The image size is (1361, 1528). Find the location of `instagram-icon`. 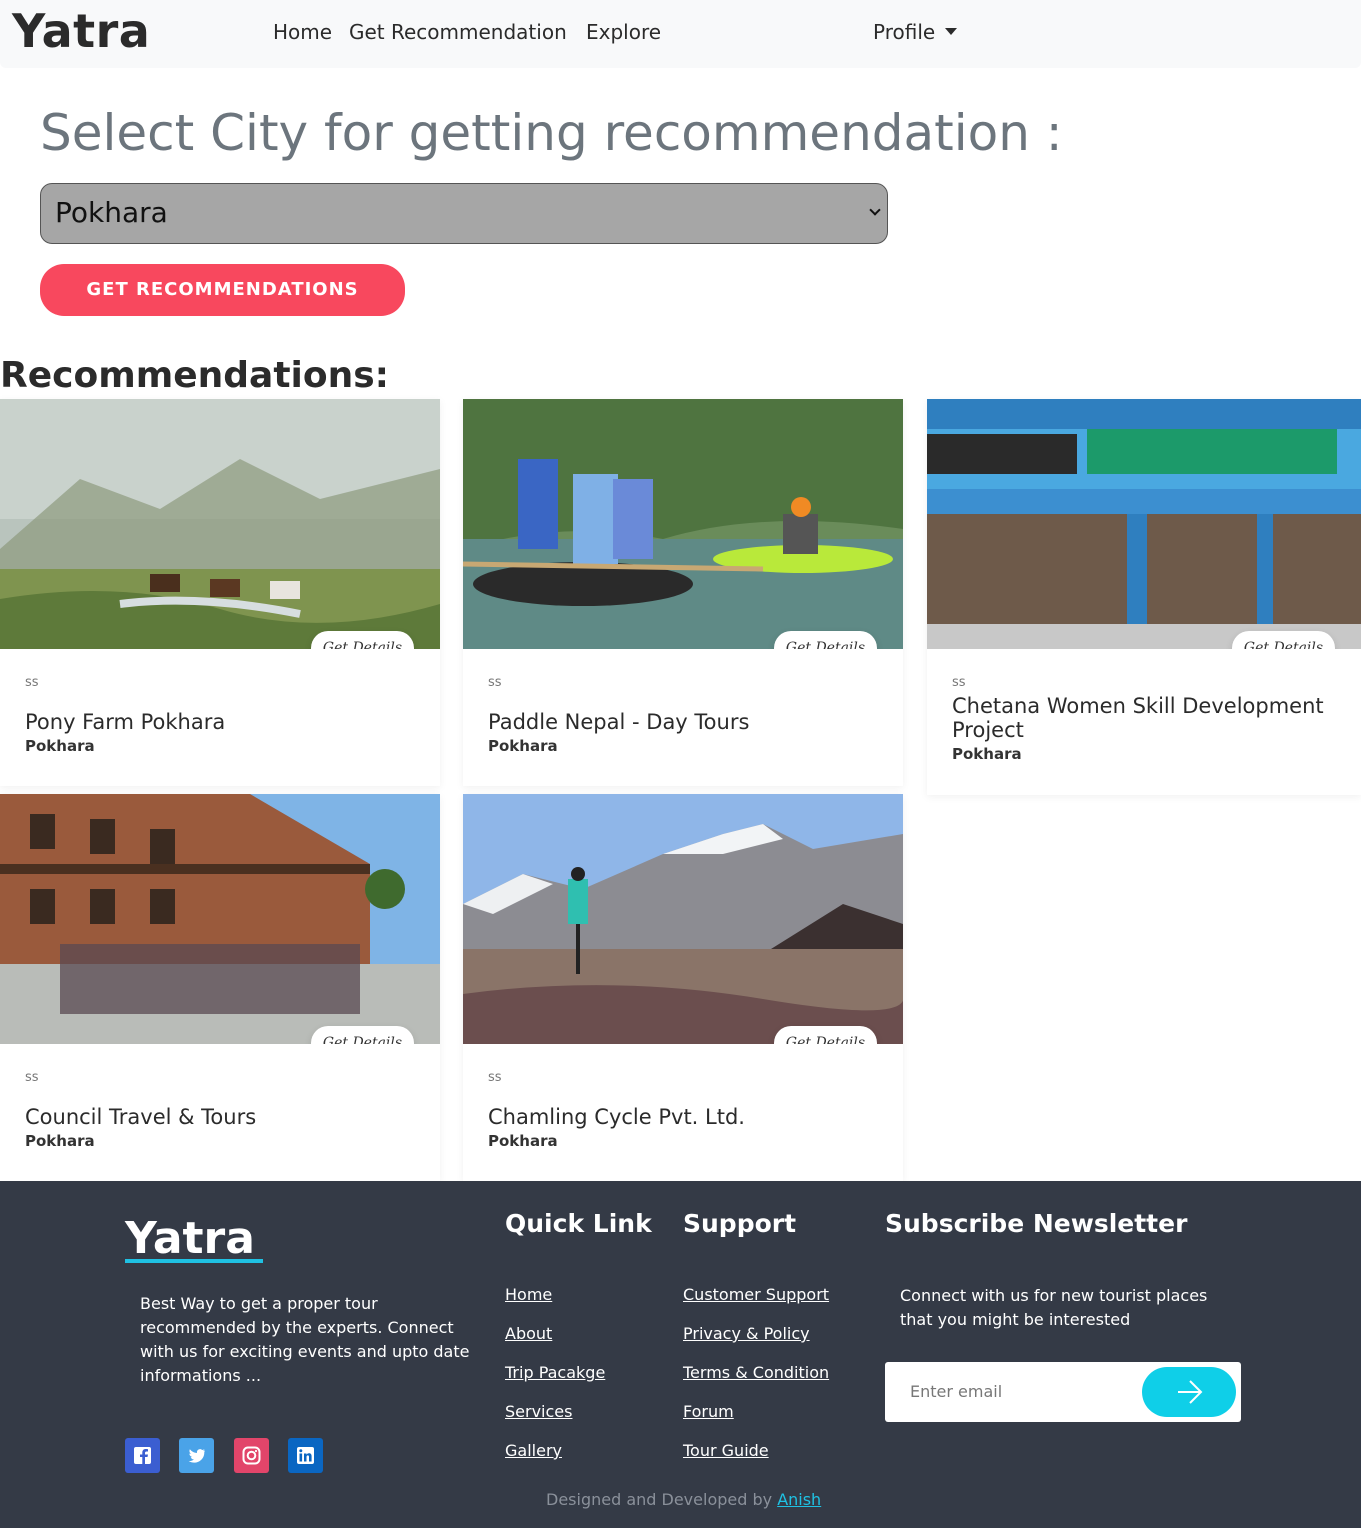

instagram-icon is located at coordinates (251, 1455).